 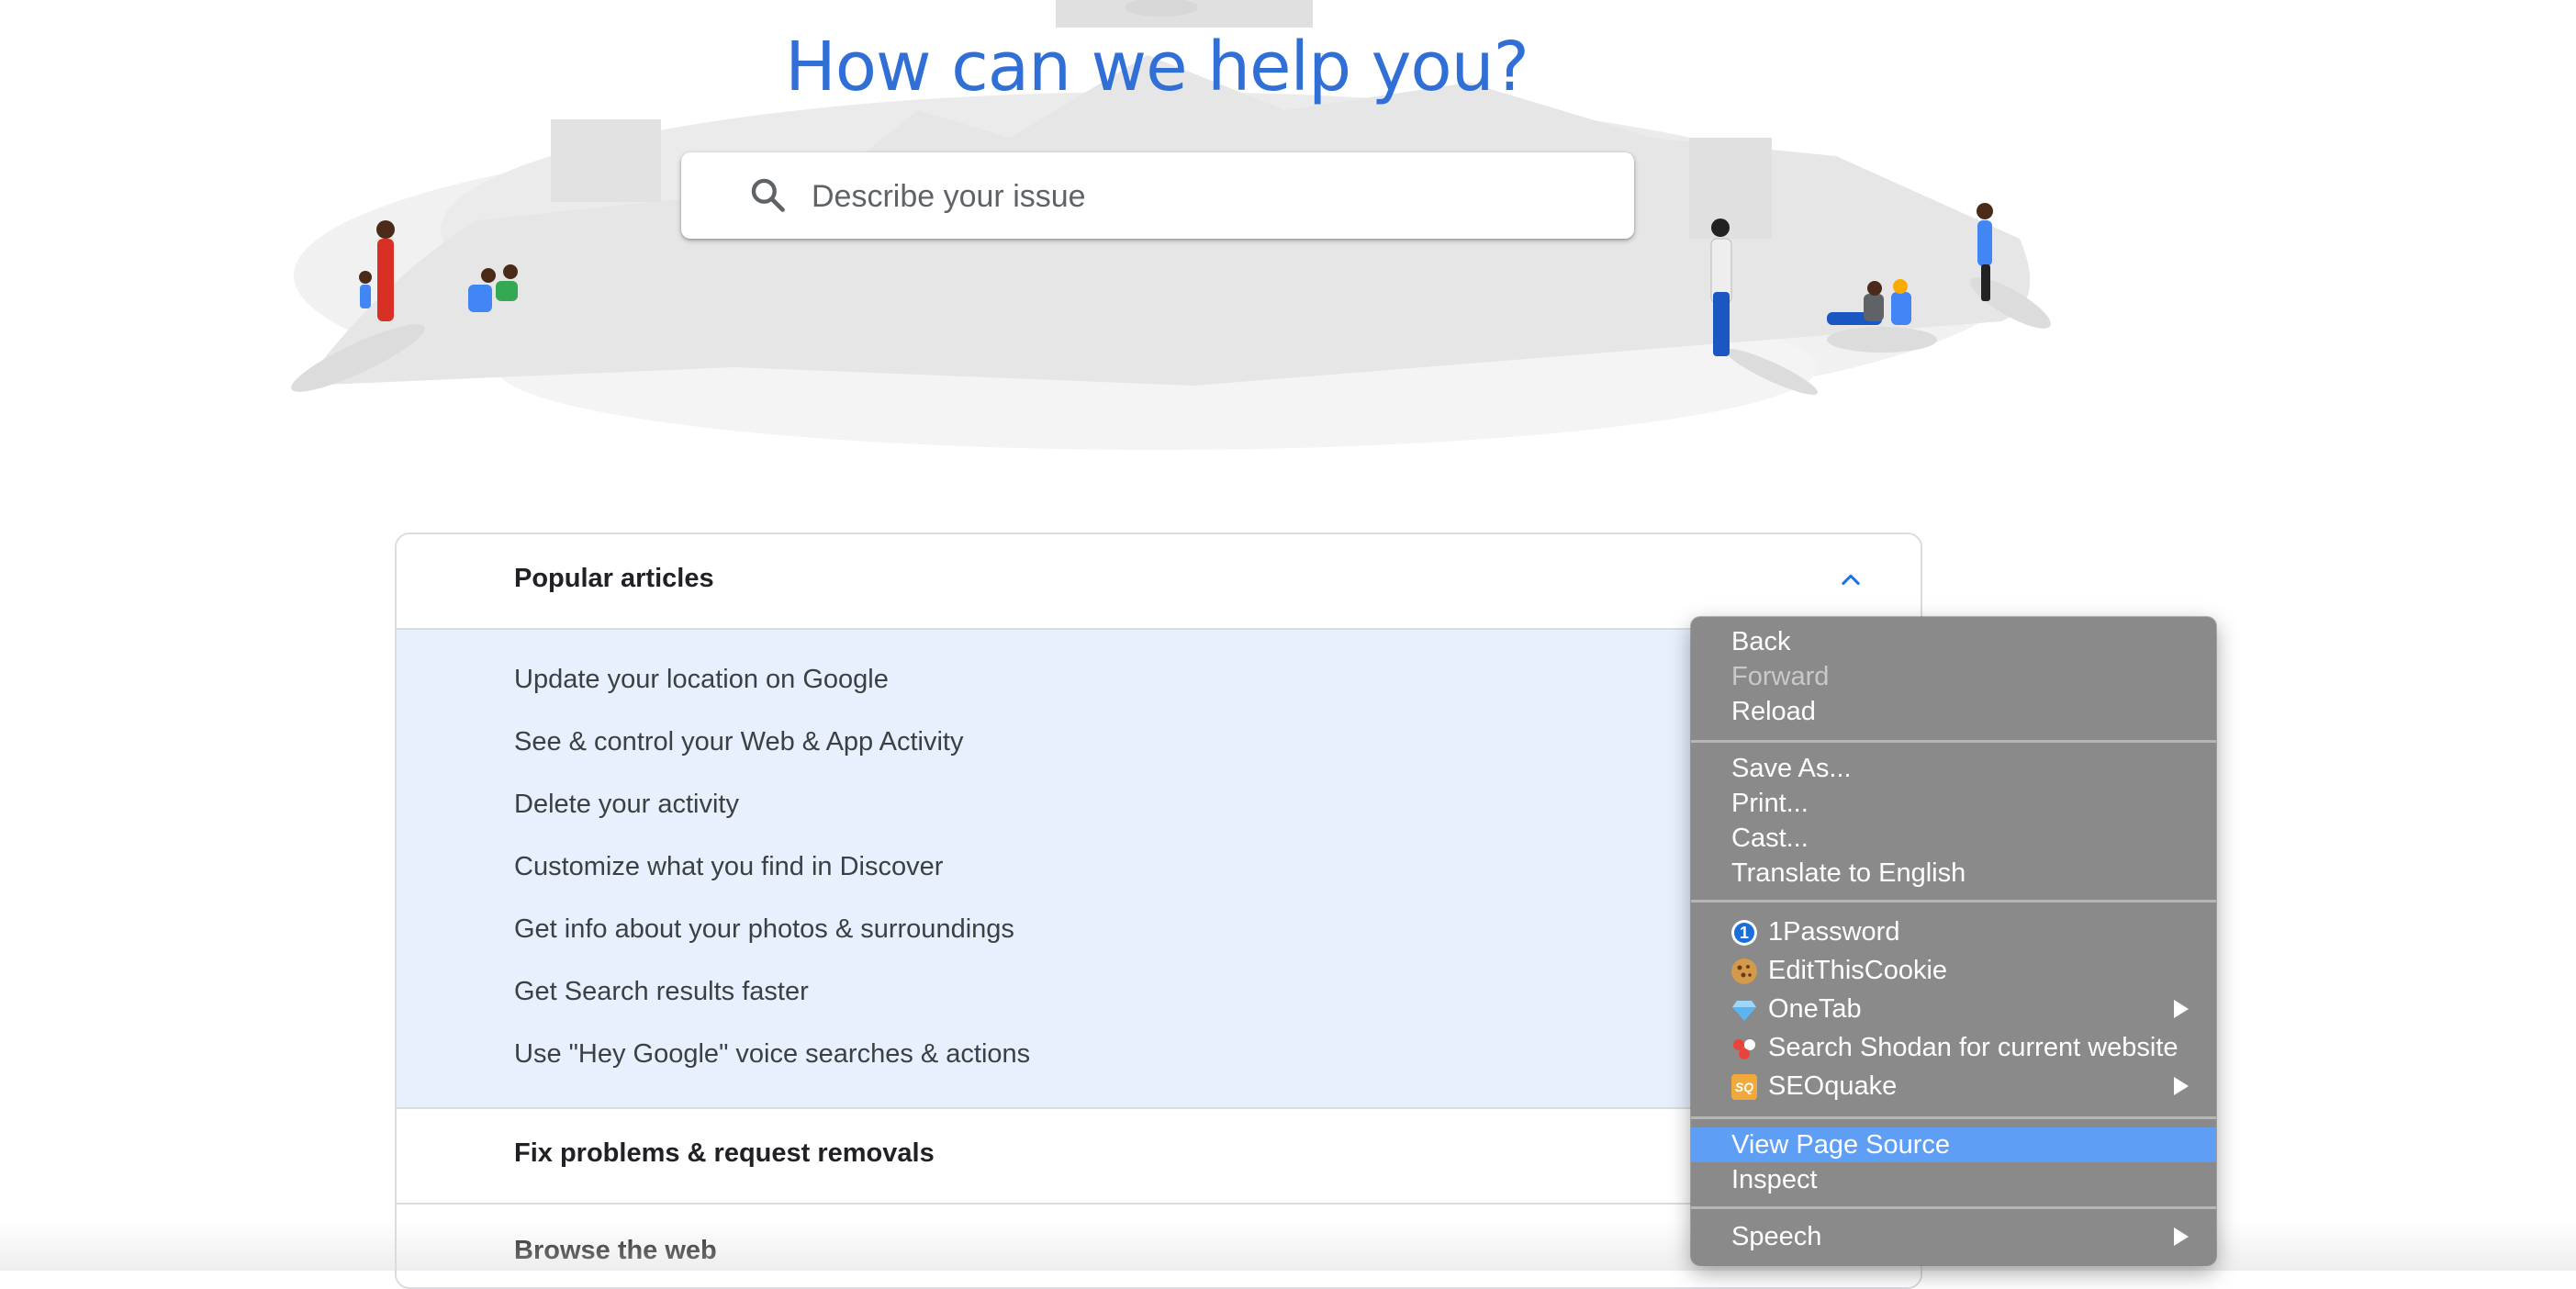 What do you see at coordinates (1780, 676) in the screenshot?
I see `menu-item-forward: Forward` at bounding box center [1780, 676].